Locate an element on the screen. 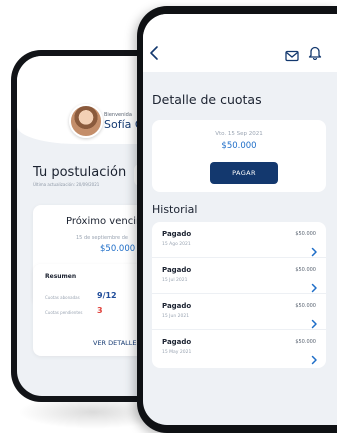 The height and width of the screenshot is (433, 337). history-date: 15 Jul 2021 is located at coordinates (175, 280).